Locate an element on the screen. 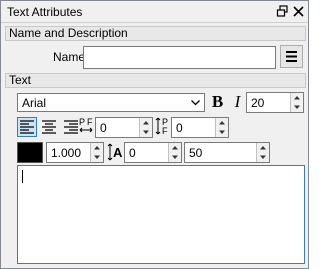 The image size is (320, 269). paragraph-indent-stepper is located at coordinates (124, 127).